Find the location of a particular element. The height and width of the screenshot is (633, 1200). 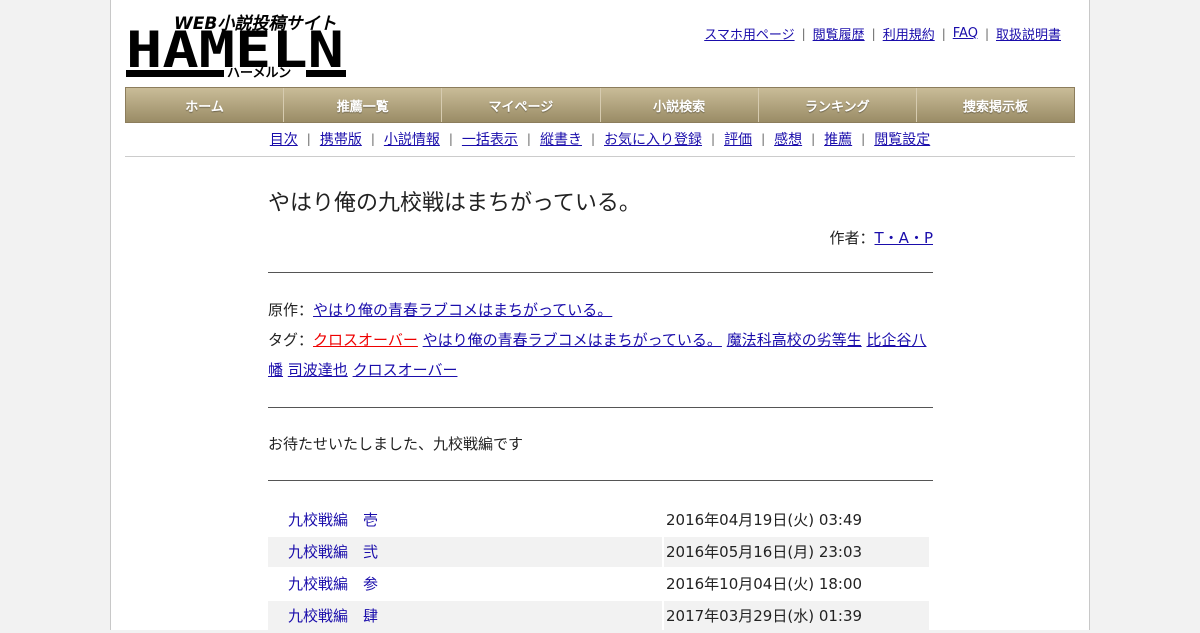

chapter-title-cell: 九校戦編 弐 is located at coordinates (465, 551).